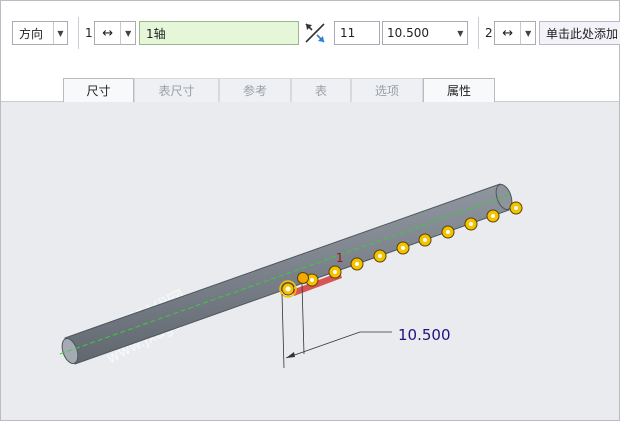 The width and height of the screenshot is (620, 421). I want to click on spacing-dropdown: 10.500 ▼, so click(425, 33).